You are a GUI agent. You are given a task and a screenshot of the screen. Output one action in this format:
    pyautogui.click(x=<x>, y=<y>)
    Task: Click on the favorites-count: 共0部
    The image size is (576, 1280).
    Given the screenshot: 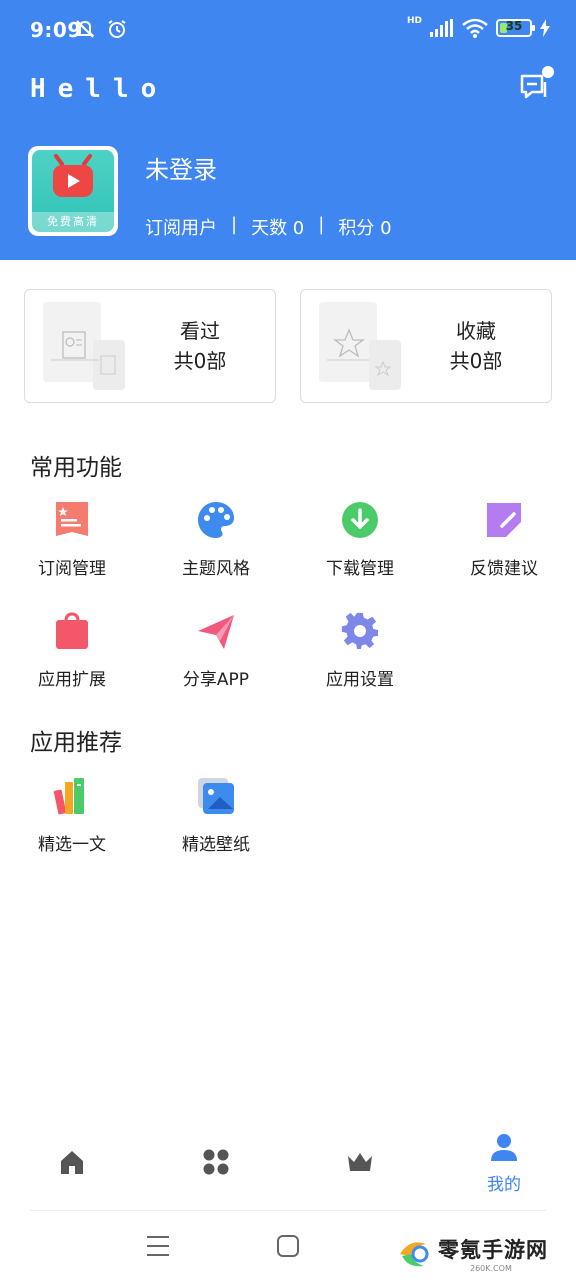 What is the action you would take?
    pyautogui.click(x=476, y=361)
    